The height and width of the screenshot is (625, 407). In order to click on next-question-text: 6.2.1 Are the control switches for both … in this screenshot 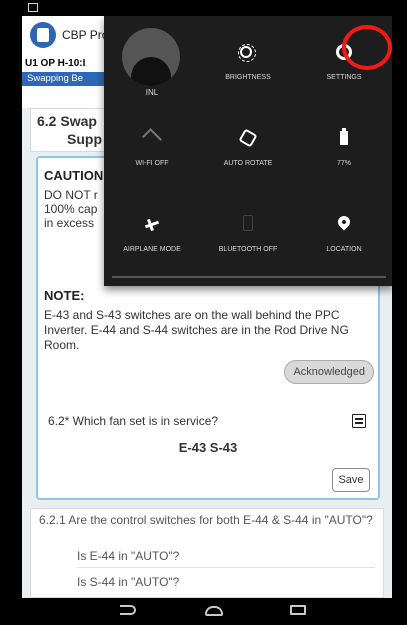, I will do `click(206, 520)`.